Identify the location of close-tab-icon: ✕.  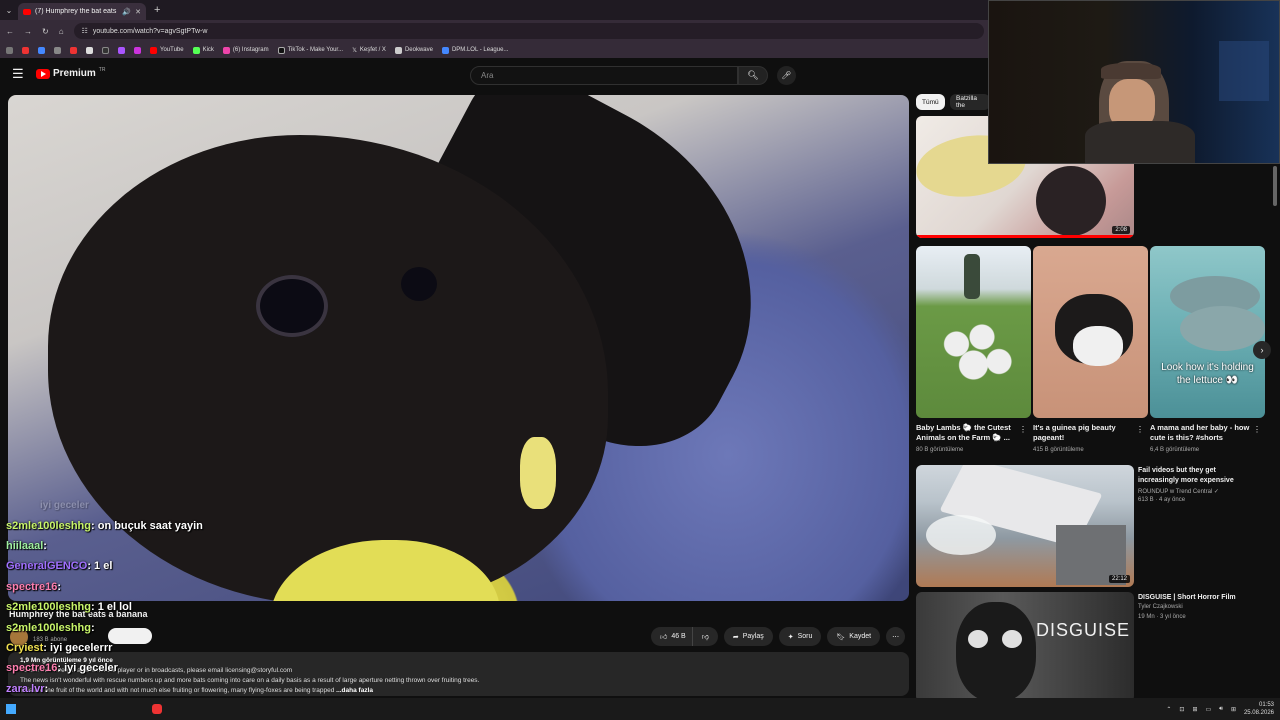
(138, 12).